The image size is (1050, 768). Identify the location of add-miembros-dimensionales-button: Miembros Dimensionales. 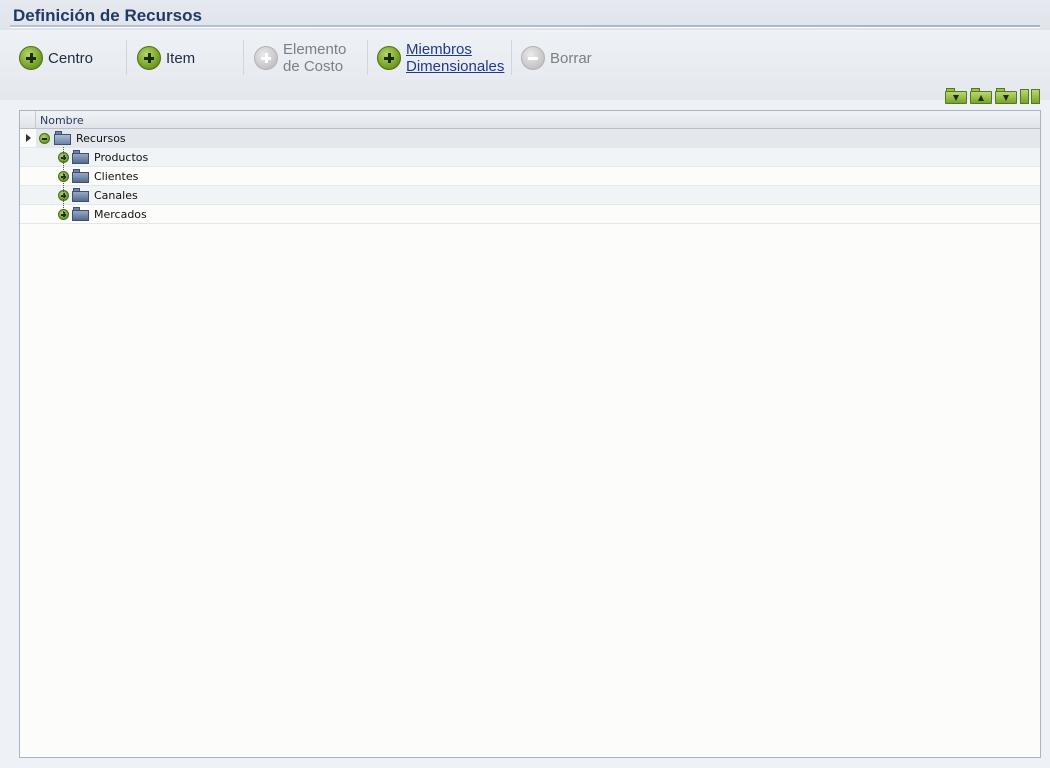
(440, 58).